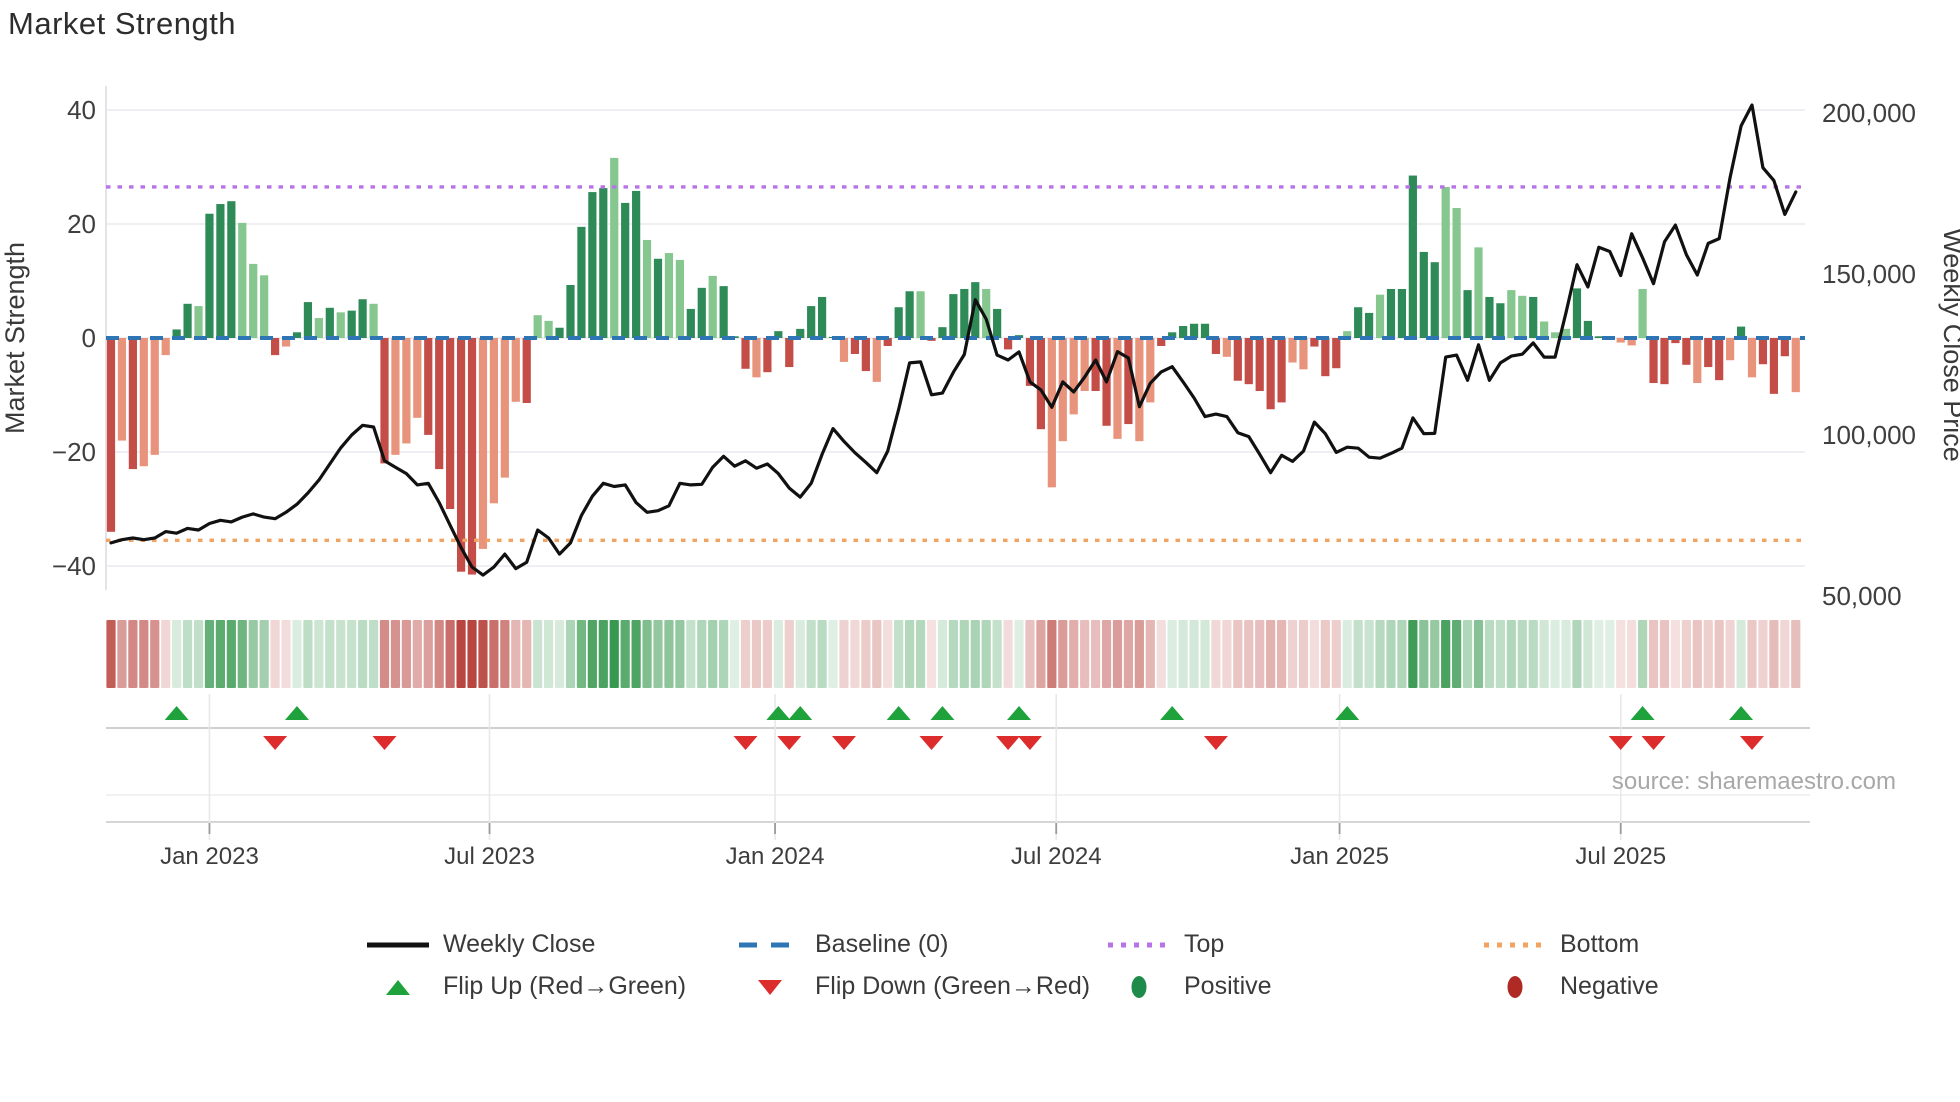 This screenshot has width=1960, height=1102. What do you see at coordinates (1609, 986) in the screenshot?
I see `legend-label: Negative` at bounding box center [1609, 986].